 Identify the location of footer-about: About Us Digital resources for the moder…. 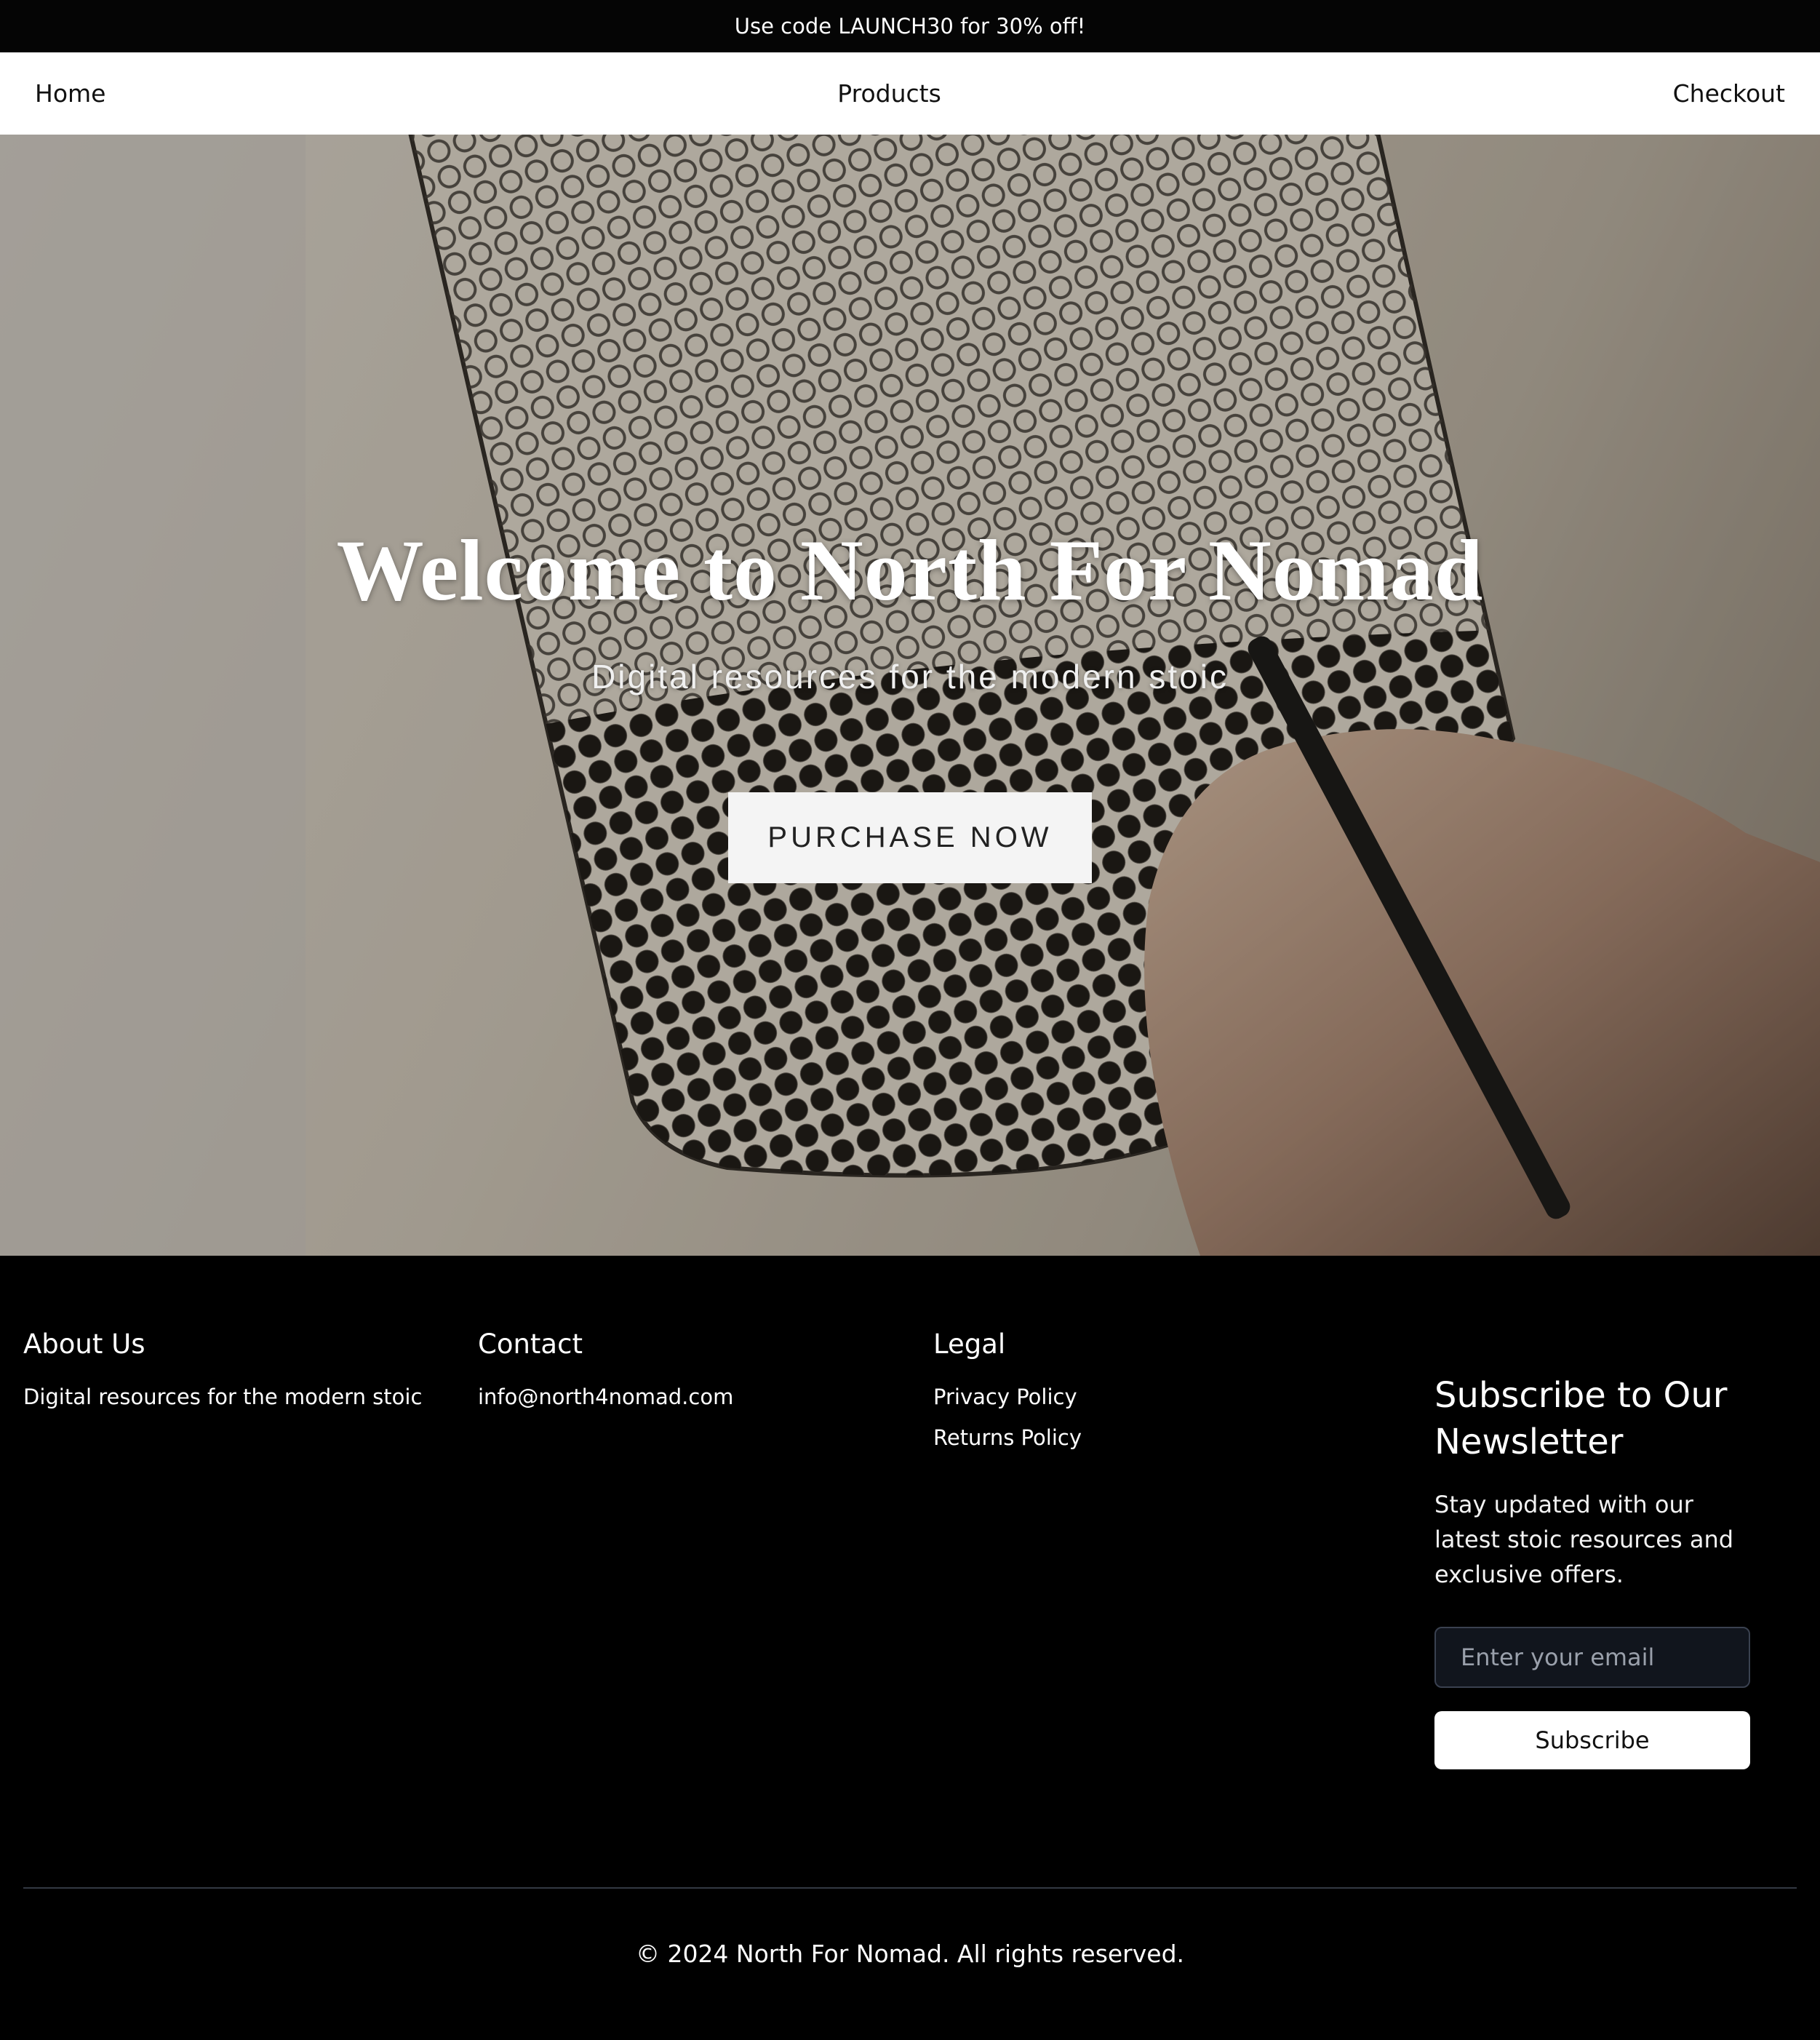
(222, 1376).